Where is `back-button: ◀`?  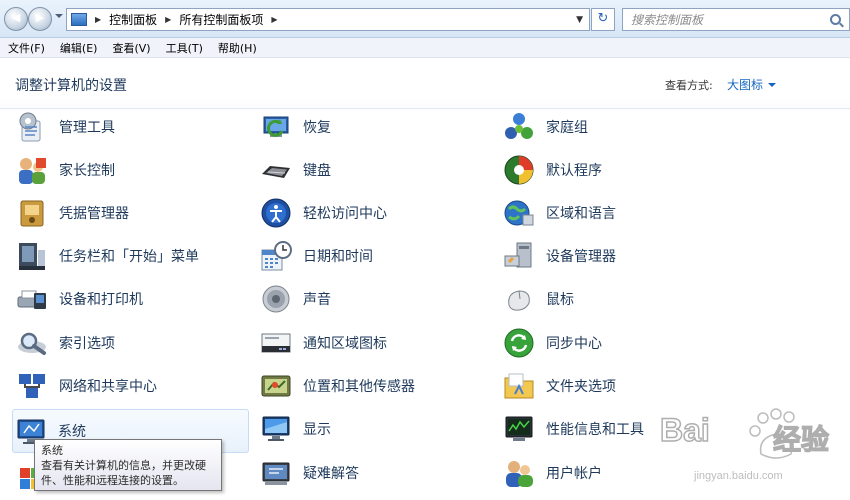
back-button: ◀ is located at coordinates (16, 19).